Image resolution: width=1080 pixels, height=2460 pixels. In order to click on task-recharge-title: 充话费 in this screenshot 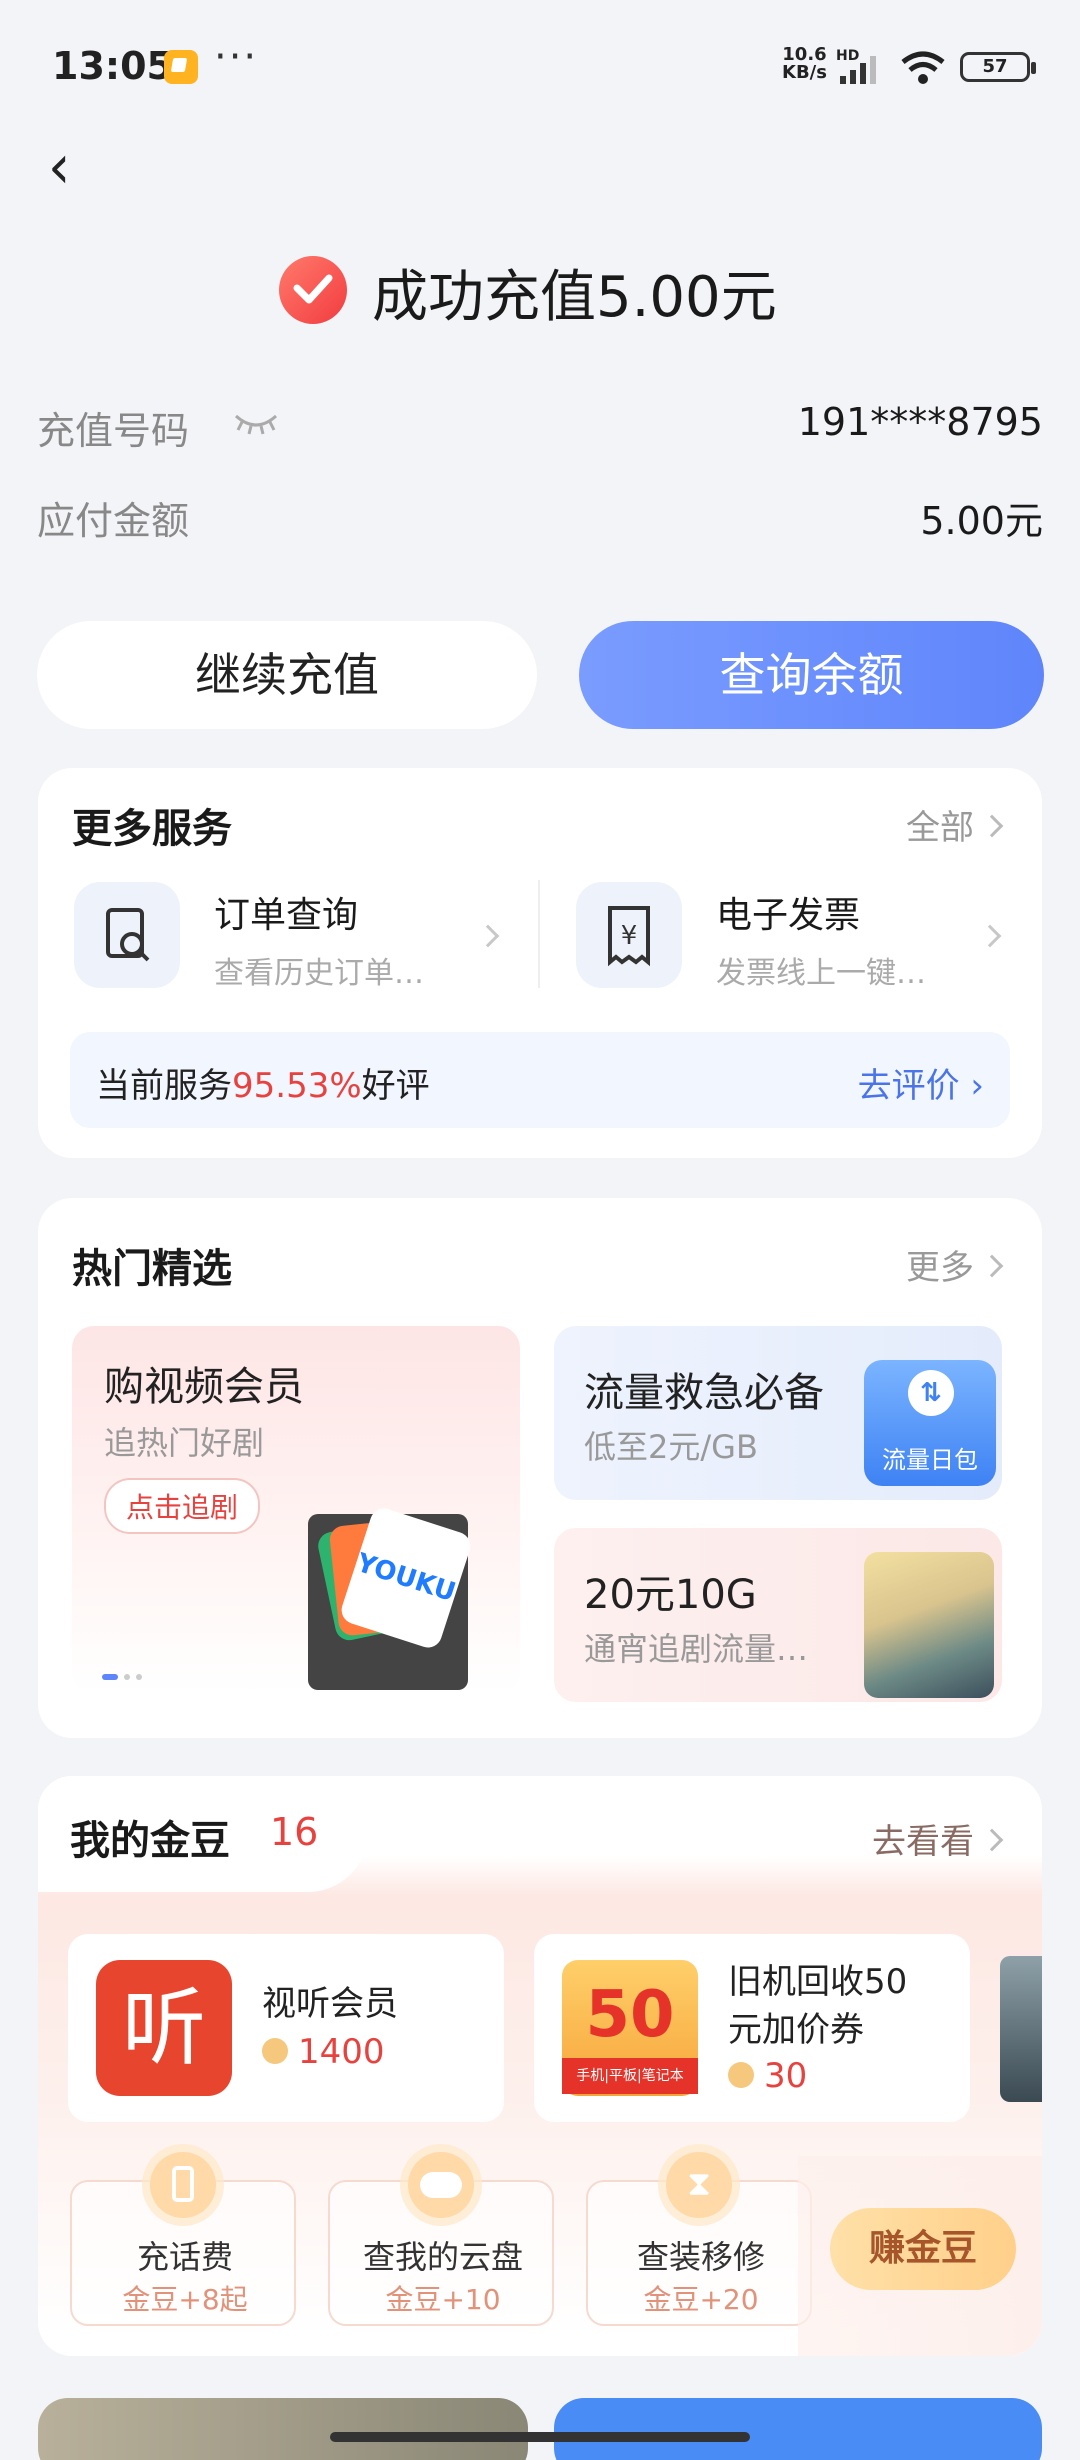, I will do `click(184, 2257)`.